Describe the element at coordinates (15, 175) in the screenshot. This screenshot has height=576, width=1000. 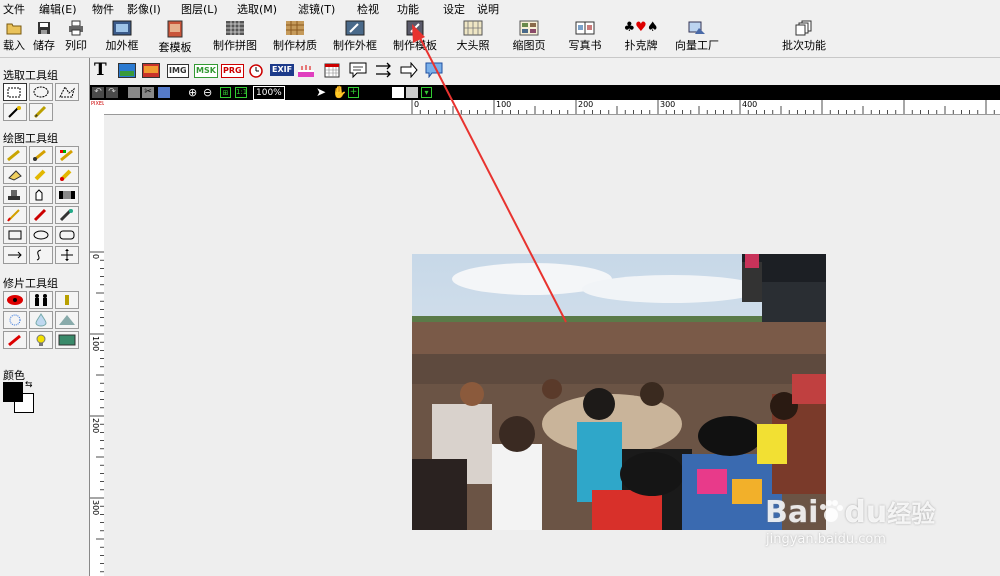
I see `eraser-tool` at that location.